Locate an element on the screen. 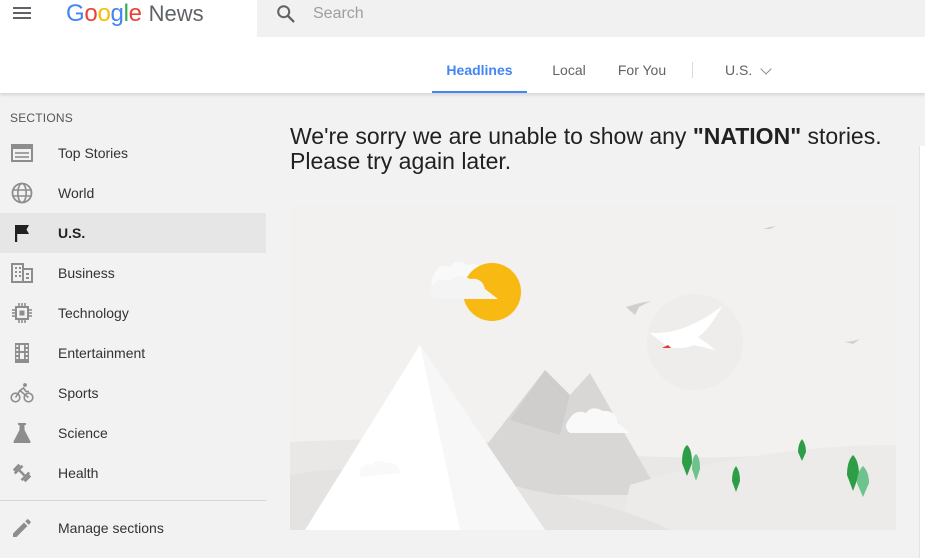  business-icon is located at coordinates (22, 273).